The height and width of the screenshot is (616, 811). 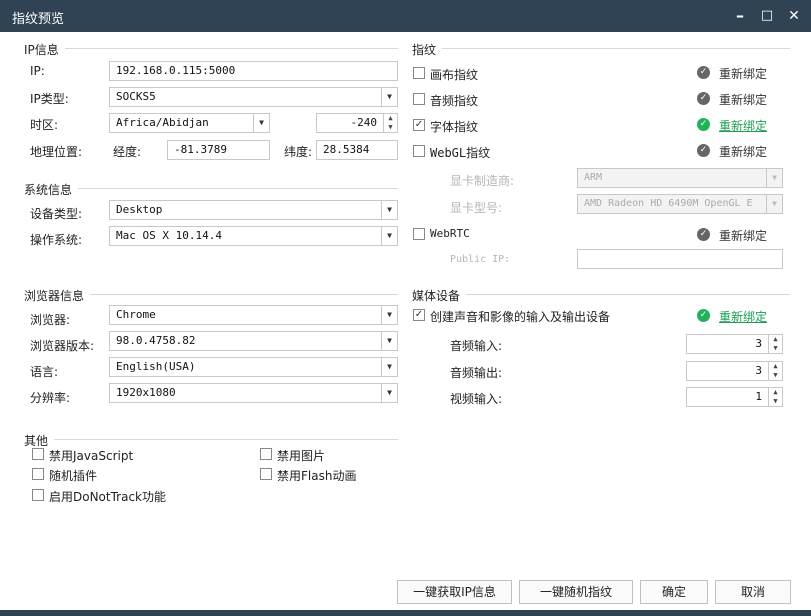 I want to click on ip-field: 192.168.0.115:5000, so click(x=253, y=71).